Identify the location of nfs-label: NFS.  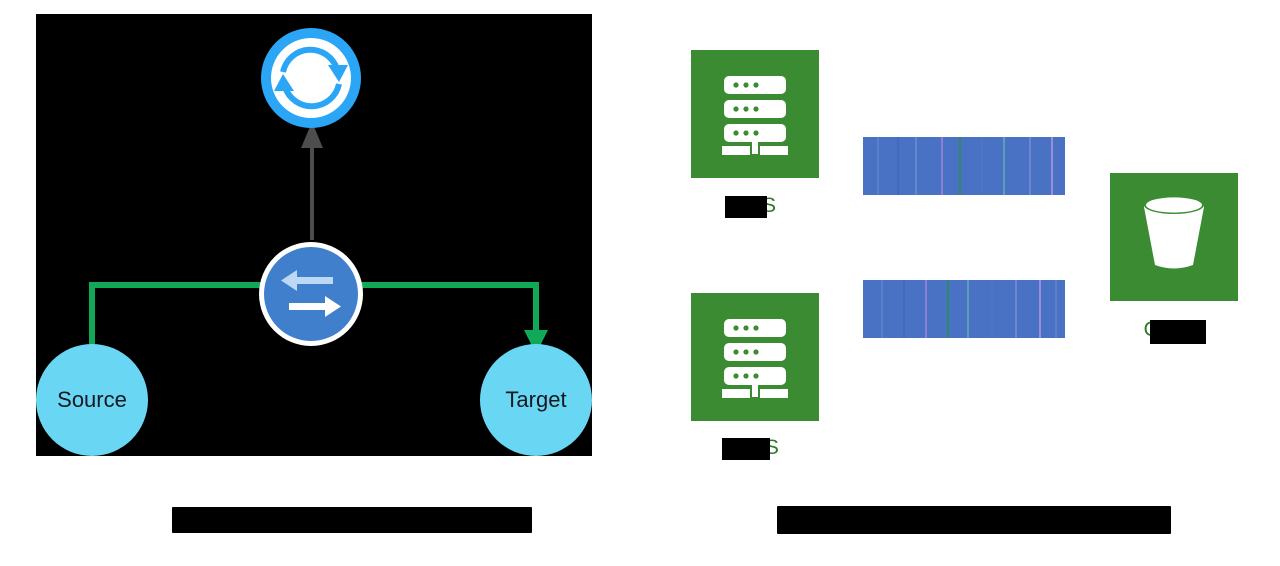
(755, 205).